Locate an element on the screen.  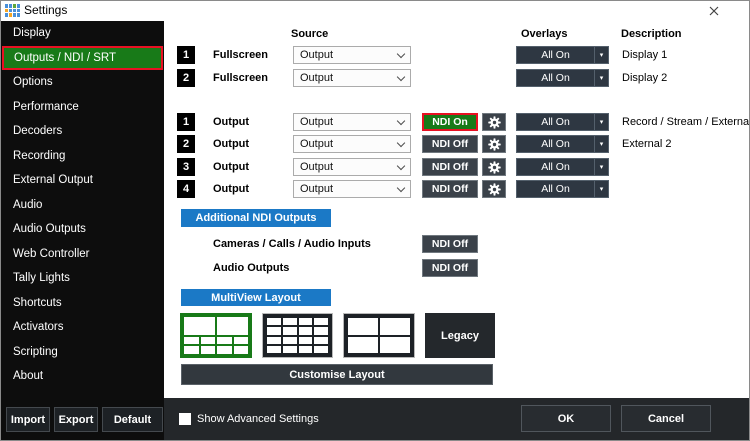
sidebar-item-scripting: Scripting is located at coordinates (82, 352).